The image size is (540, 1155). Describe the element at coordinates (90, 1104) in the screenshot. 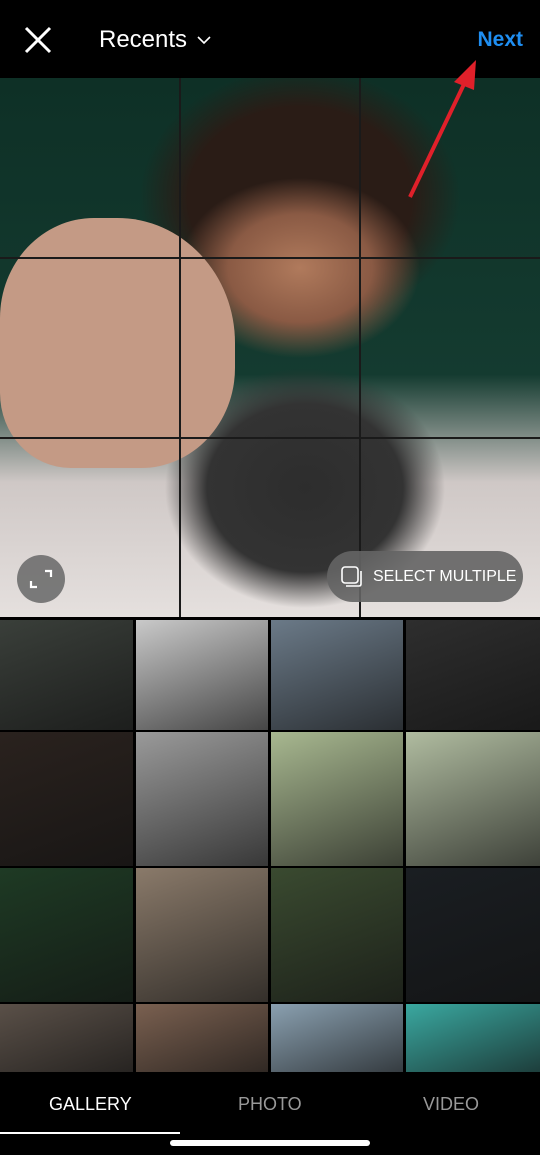

I see `tab-gallery: GALLERY` at that location.